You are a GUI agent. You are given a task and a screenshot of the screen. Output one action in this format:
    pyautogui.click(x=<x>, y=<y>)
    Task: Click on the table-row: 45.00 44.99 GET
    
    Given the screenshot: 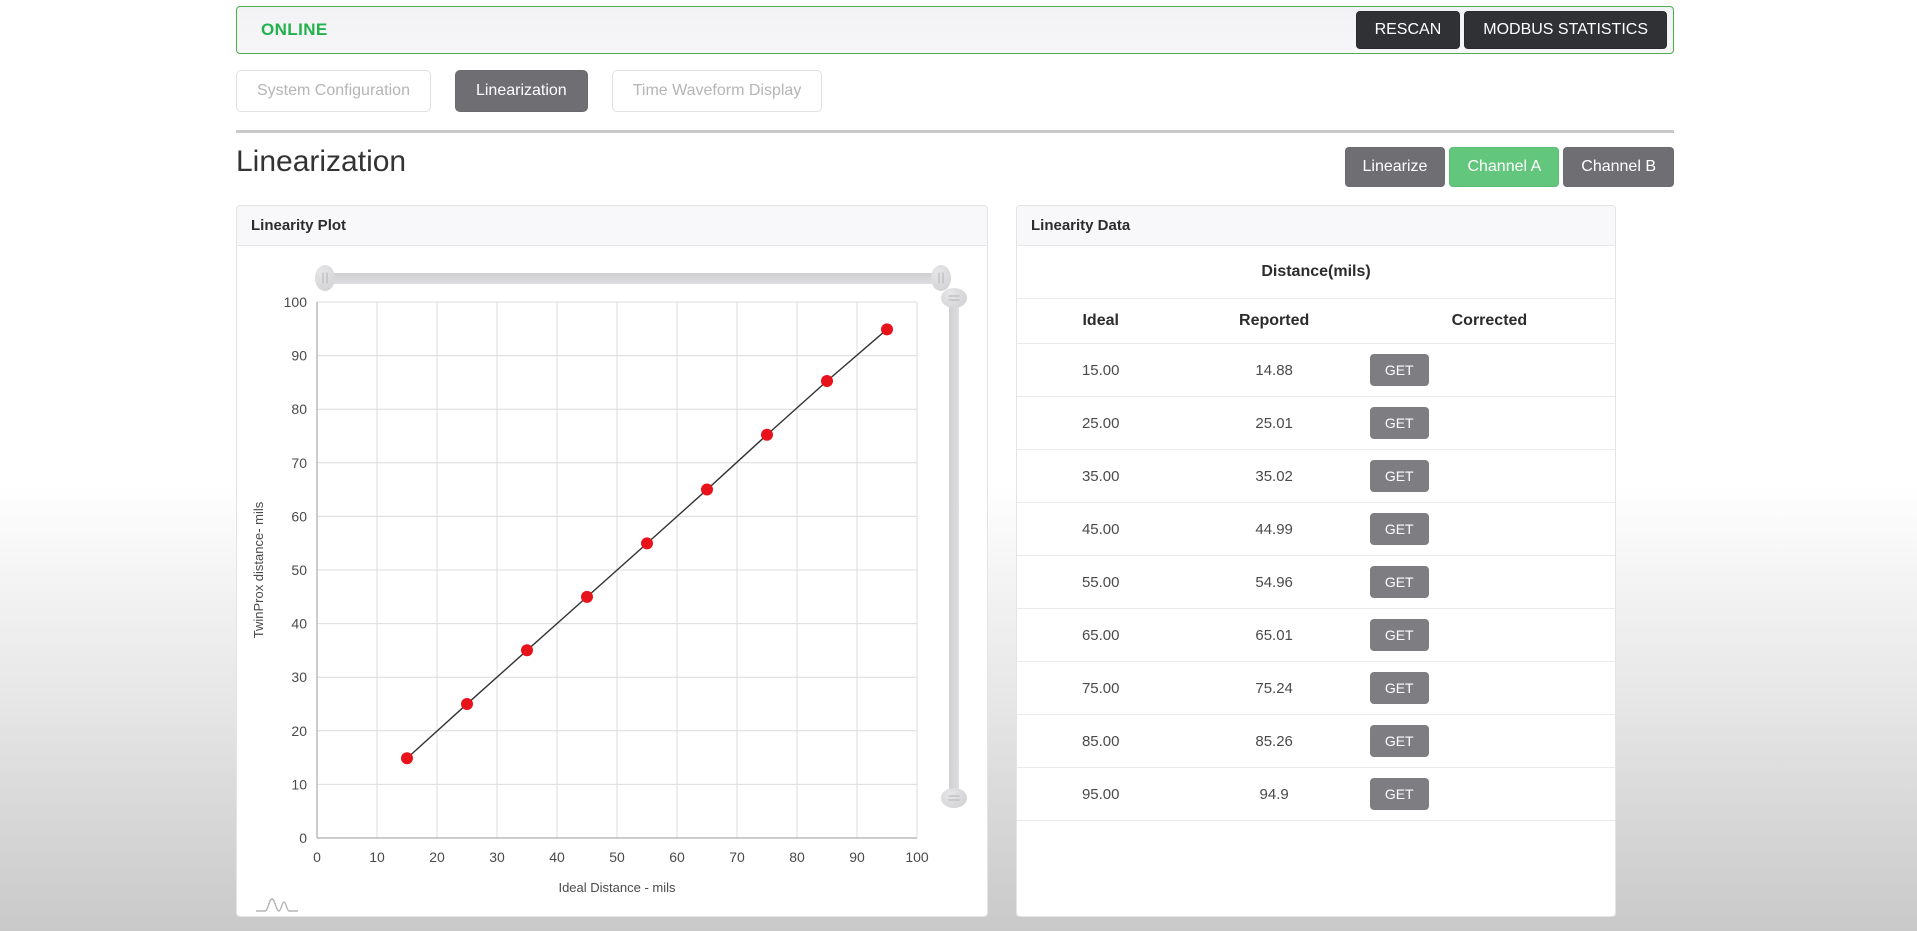 What is the action you would take?
    pyautogui.click(x=1316, y=529)
    